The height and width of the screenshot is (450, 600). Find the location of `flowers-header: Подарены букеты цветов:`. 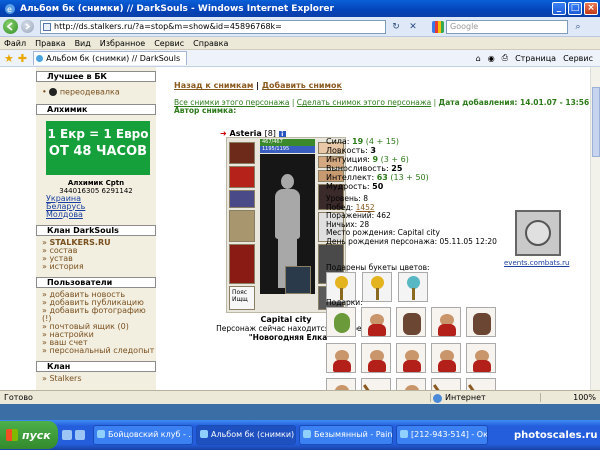

flowers-header: Подарены букеты цветов: is located at coordinates (378, 267).